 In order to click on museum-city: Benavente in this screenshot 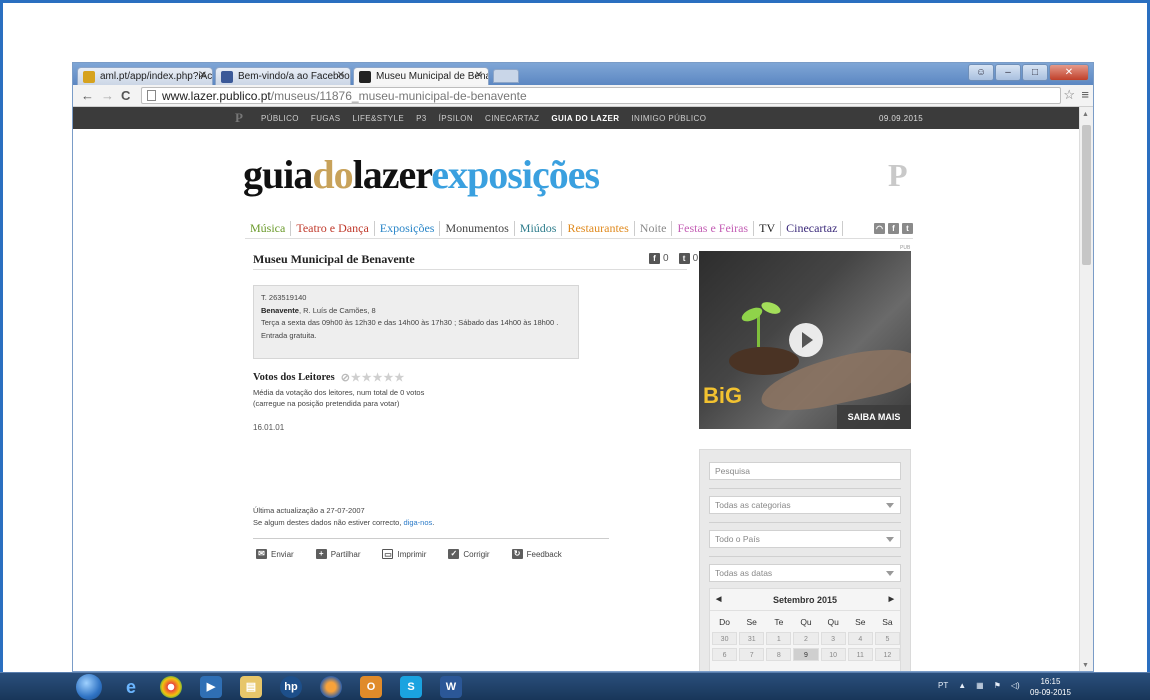, I will do `click(280, 310)`.